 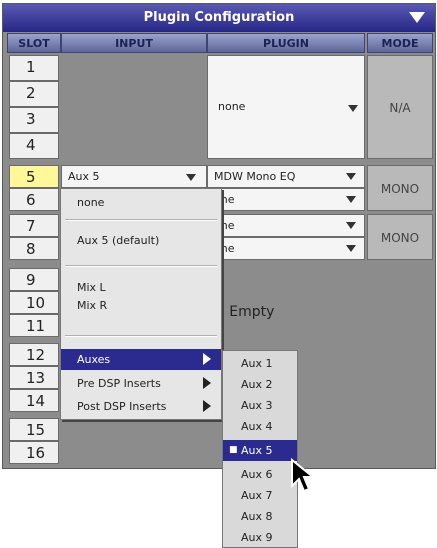 What do you see at coordinates (286, 43) in the screenshot?
I see `column-header-plugin: PLUGIN` at bounding box center [286, 43].